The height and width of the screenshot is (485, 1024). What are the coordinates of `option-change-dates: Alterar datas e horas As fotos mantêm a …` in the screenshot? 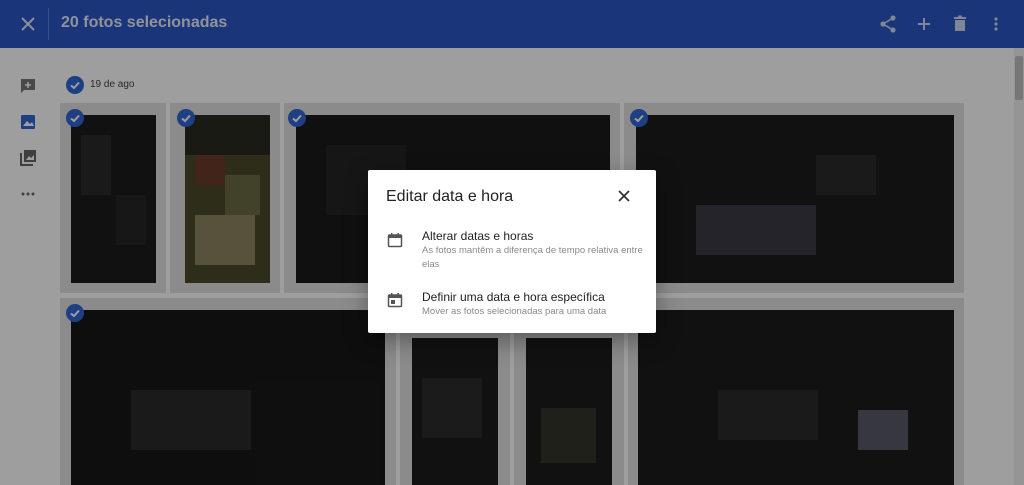 It's located at (512, 253).